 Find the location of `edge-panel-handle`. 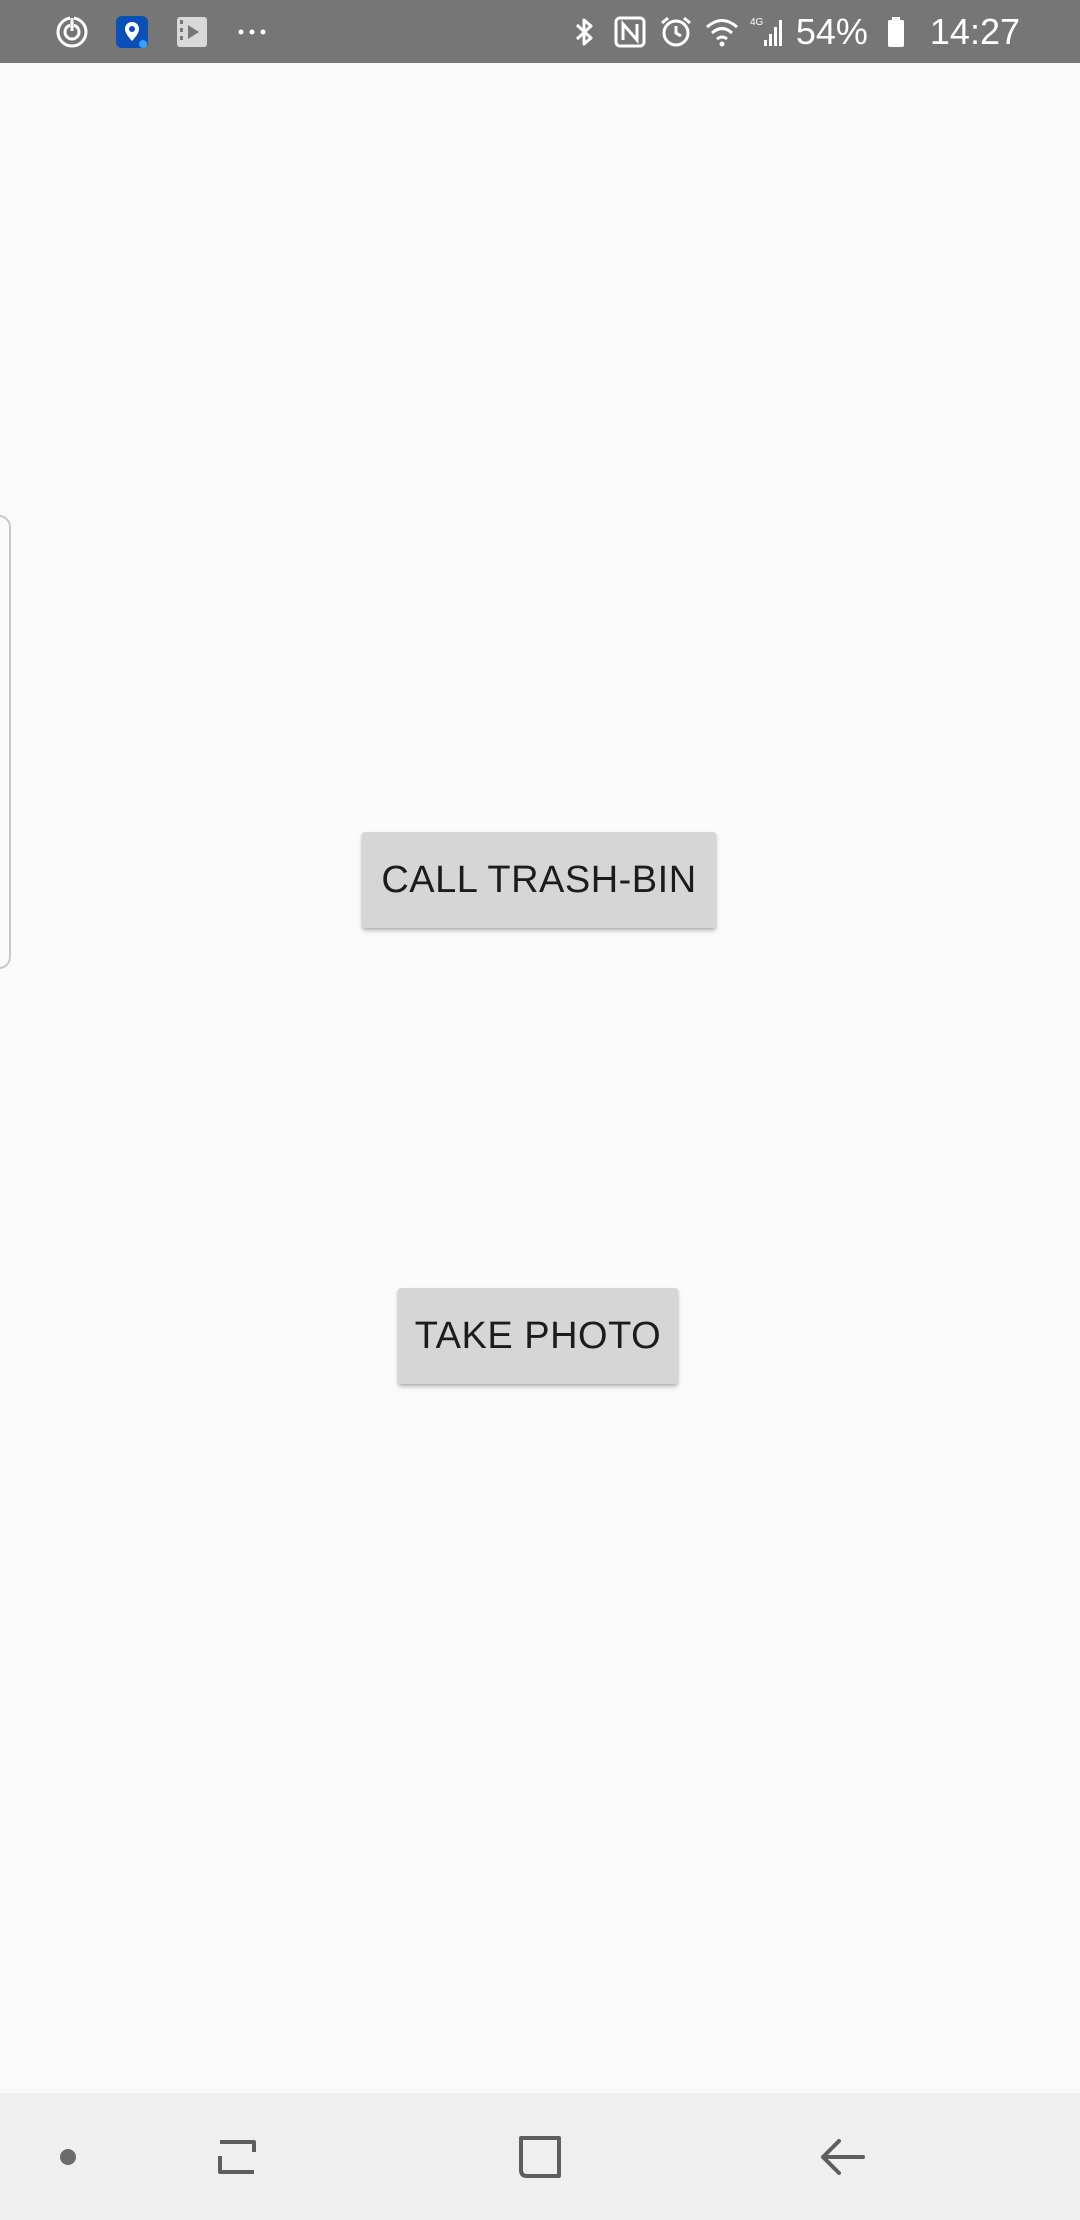

edge-panel-handle is located at coordinates (5, 742).